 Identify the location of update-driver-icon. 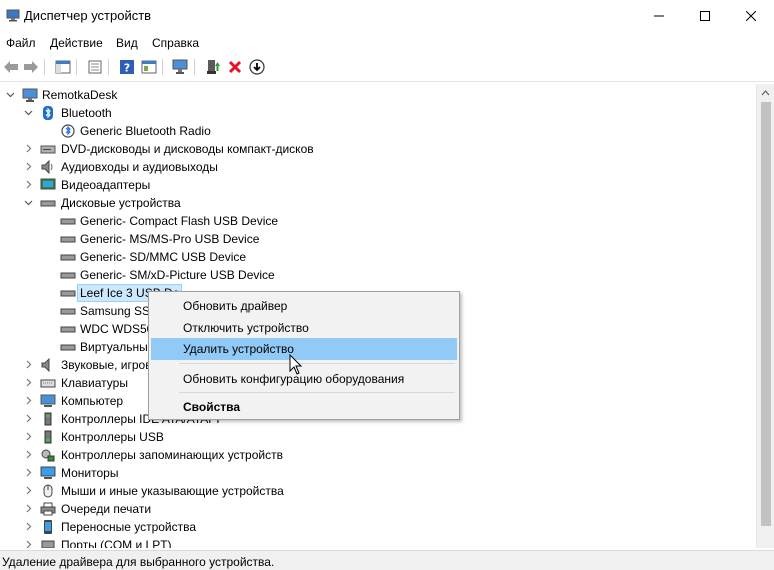
(149, 67).